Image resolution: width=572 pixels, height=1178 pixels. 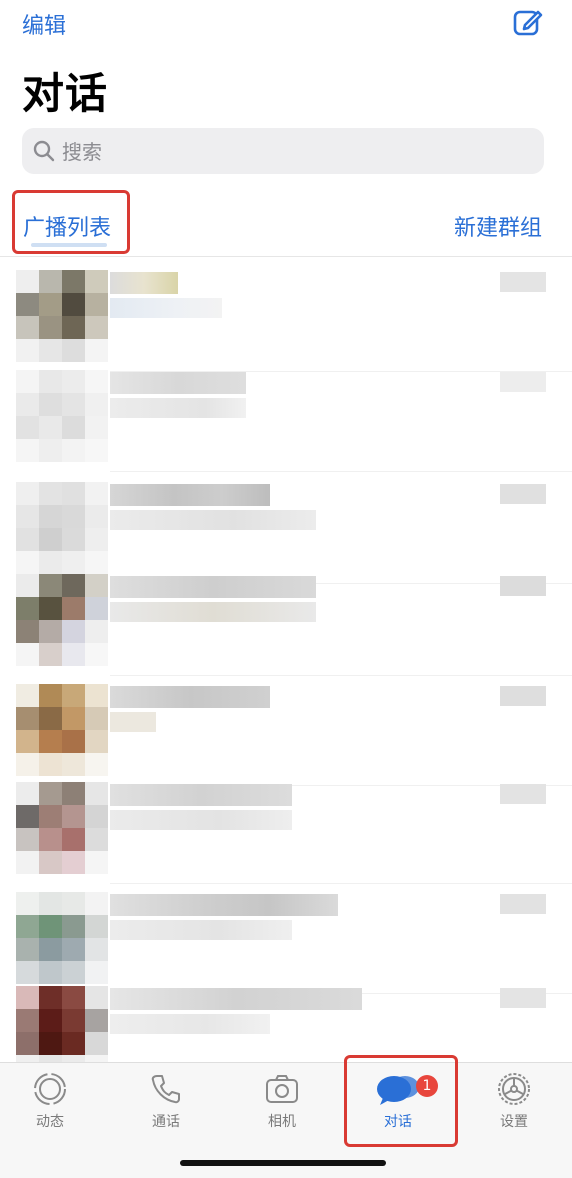 I want to click on tab-label: 设置, so click(x=514, y=1122).